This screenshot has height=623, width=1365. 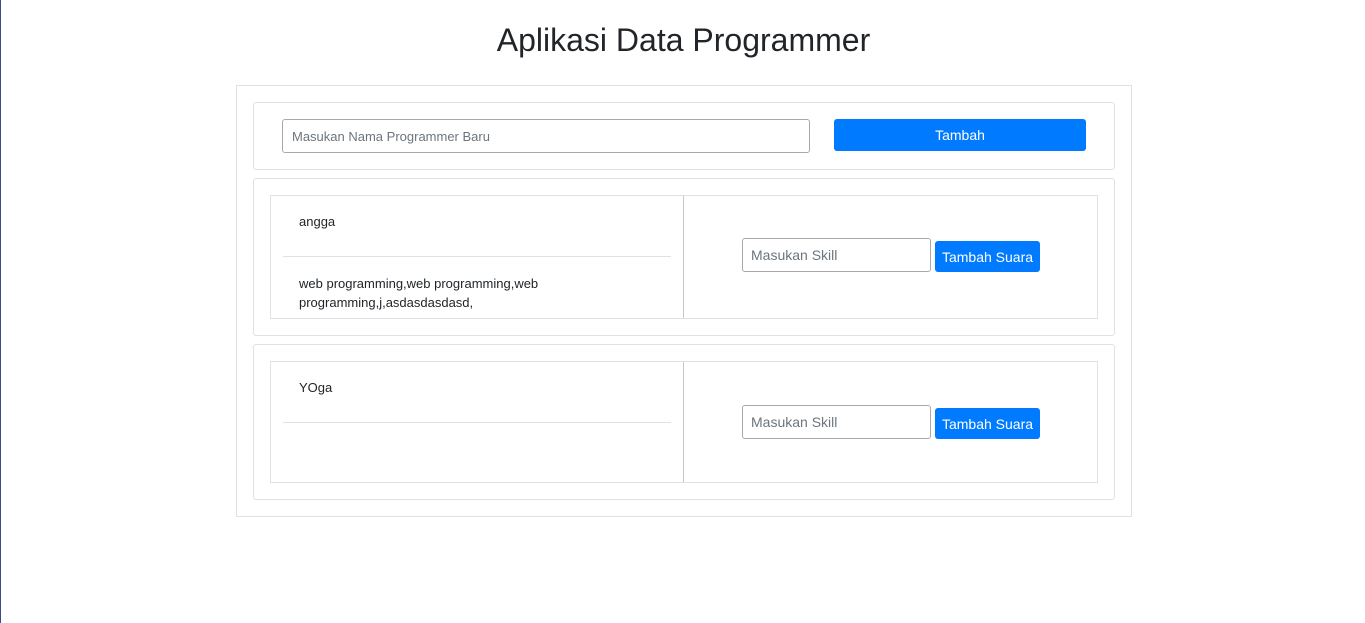 What do you see at coordinates (546, 136) in the screenshot?
I see `programmer-name-input` at bounding box center [546, 136].